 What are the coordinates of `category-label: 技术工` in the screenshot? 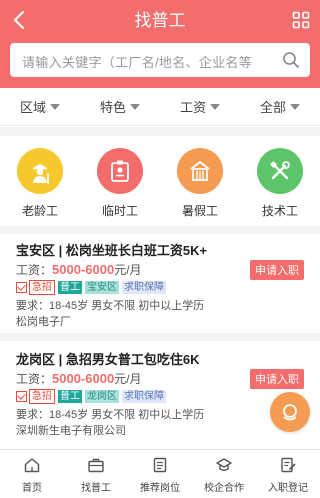 It's located at (279, 211).